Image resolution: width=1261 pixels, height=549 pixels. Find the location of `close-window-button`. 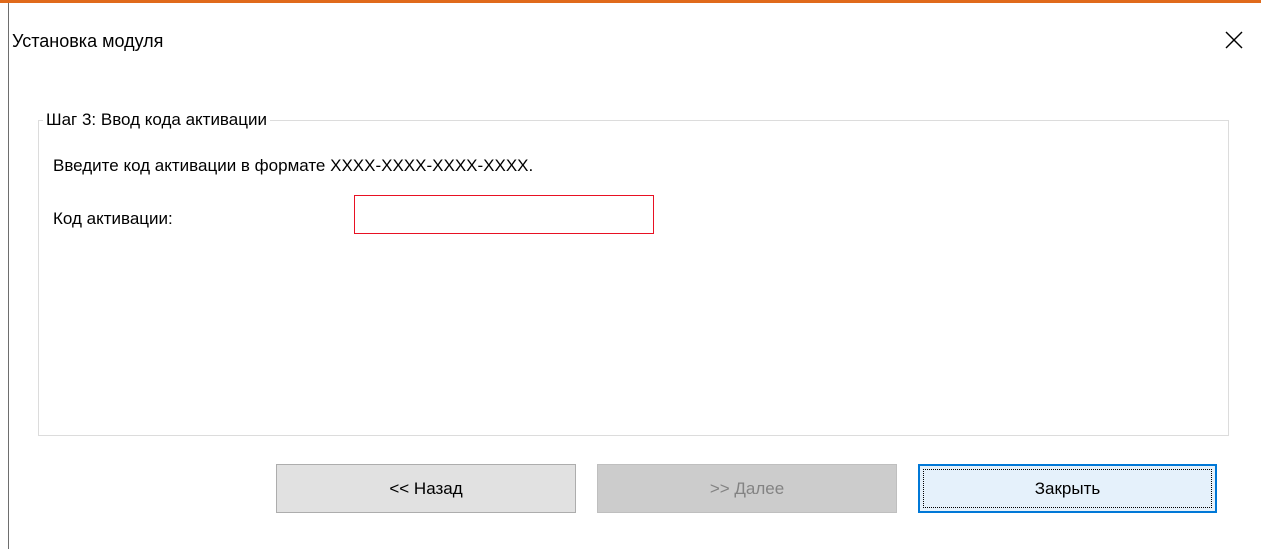

close-window-button is located at coordinates (1234, 40).